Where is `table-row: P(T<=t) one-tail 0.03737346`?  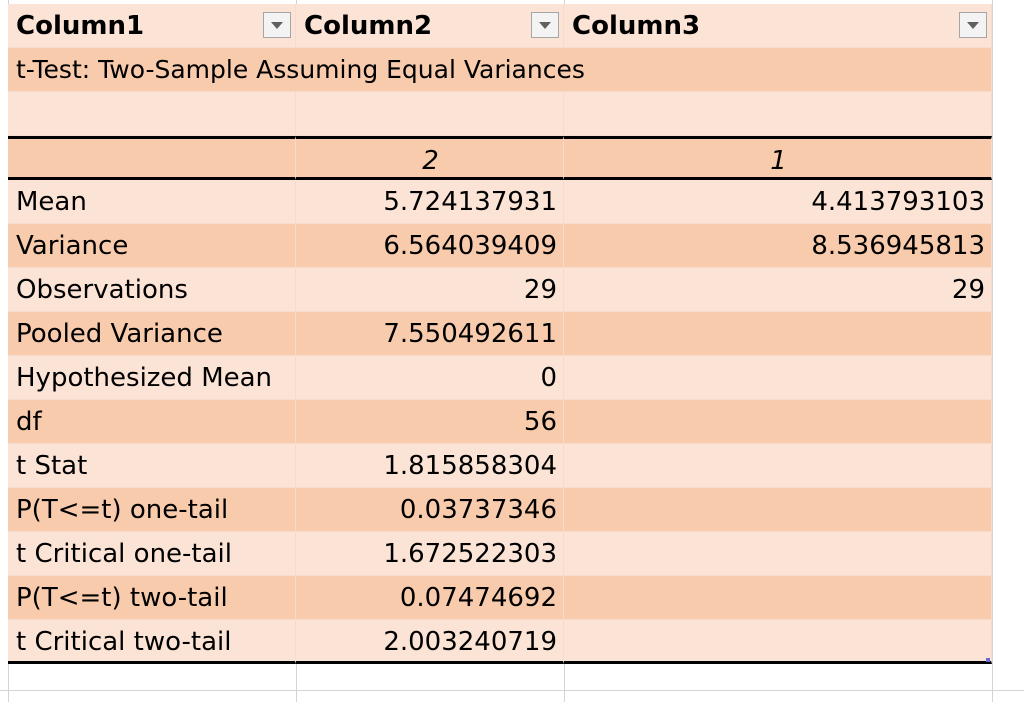 table-row: P(T<=t) one-tail 0.03737346 is located at coordinates (500, 510).